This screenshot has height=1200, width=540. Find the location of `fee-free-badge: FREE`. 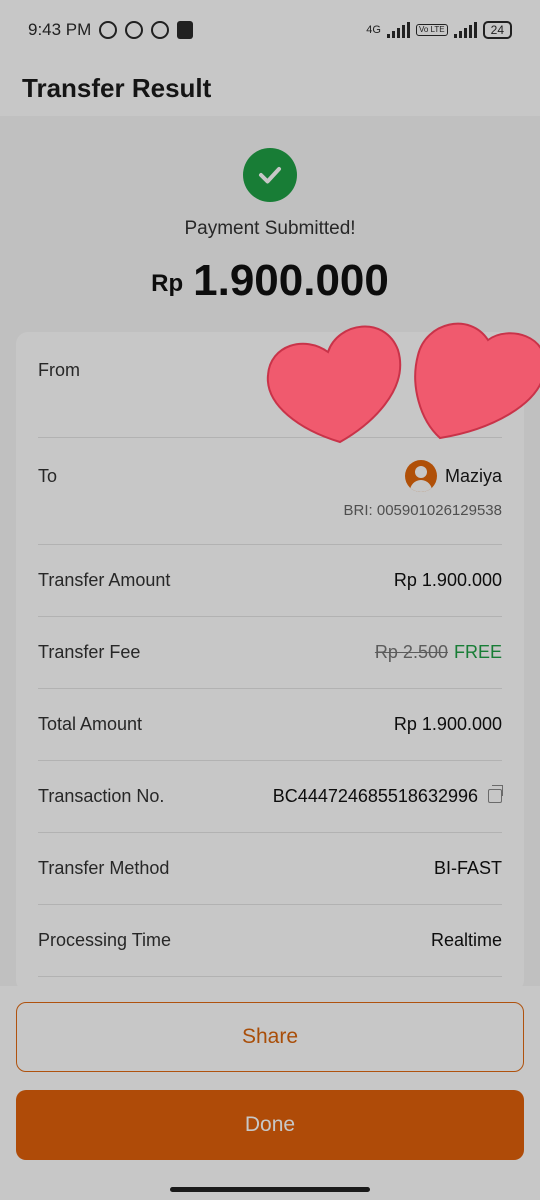

fee-free-badge: FREE is located at coordinates (477, 652).